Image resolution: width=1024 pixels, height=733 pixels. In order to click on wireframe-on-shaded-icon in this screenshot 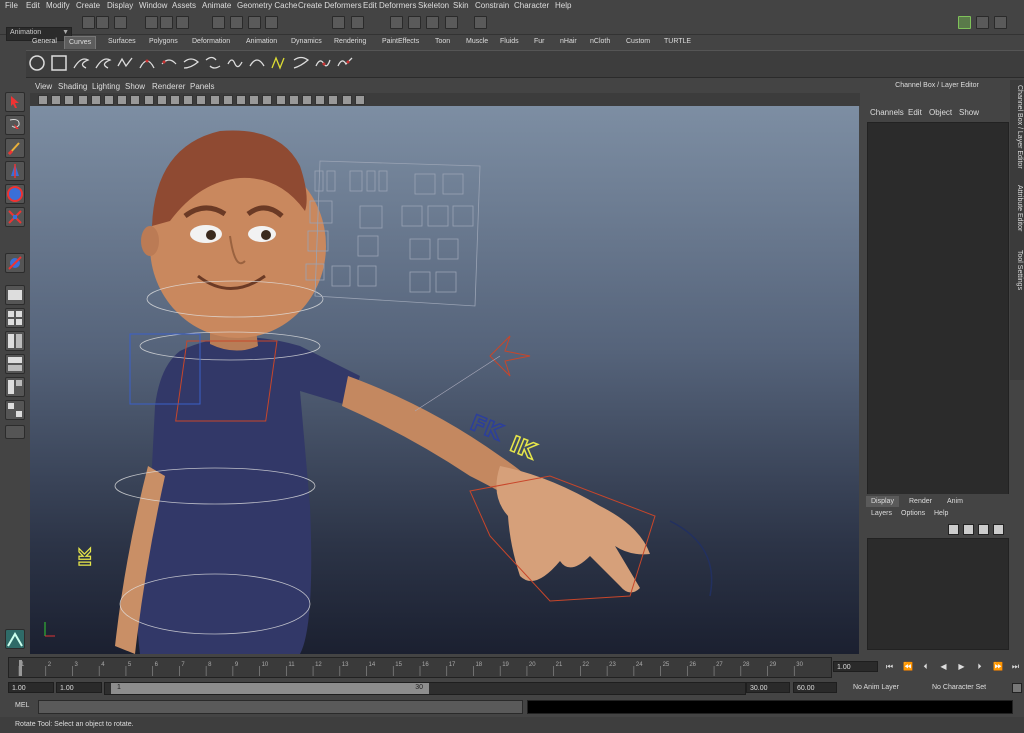, I will do `click(214, 100)`.